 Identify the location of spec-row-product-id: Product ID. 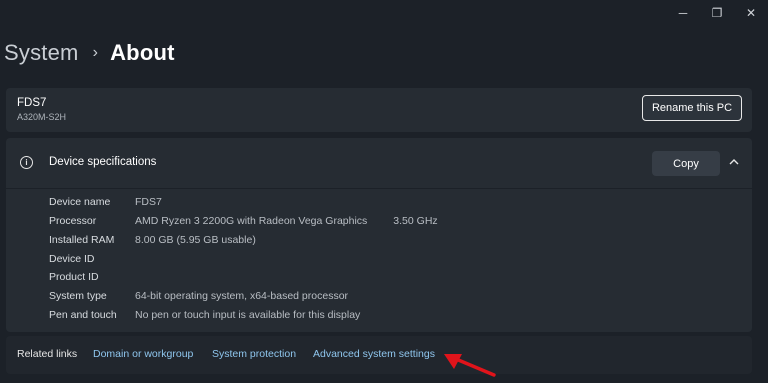
(92, 280).